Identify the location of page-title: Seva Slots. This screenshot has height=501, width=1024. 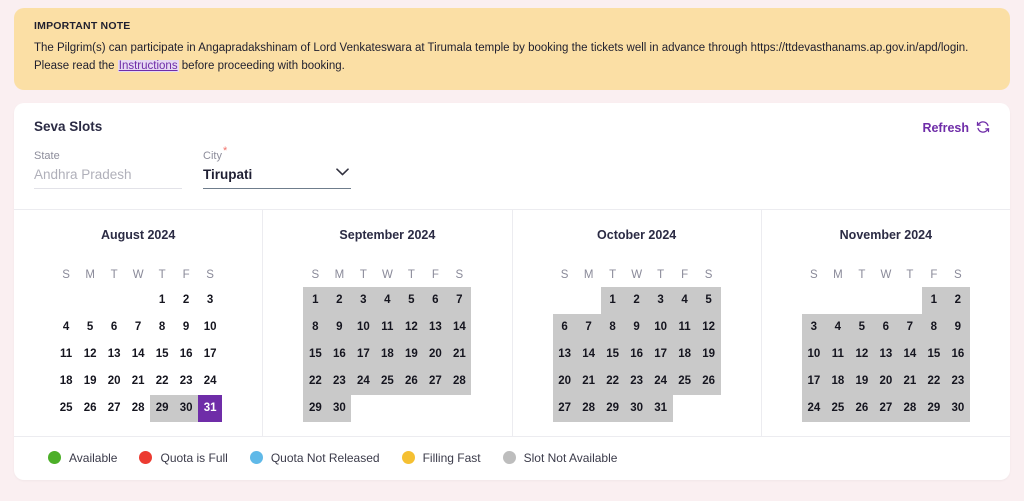
(68, 126).